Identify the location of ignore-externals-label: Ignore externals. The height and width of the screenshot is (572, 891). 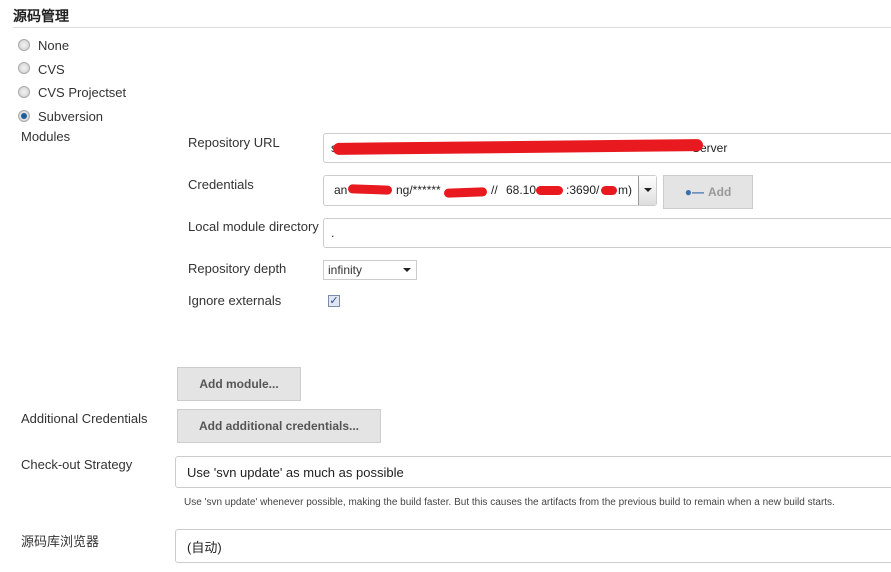
(235, 300).